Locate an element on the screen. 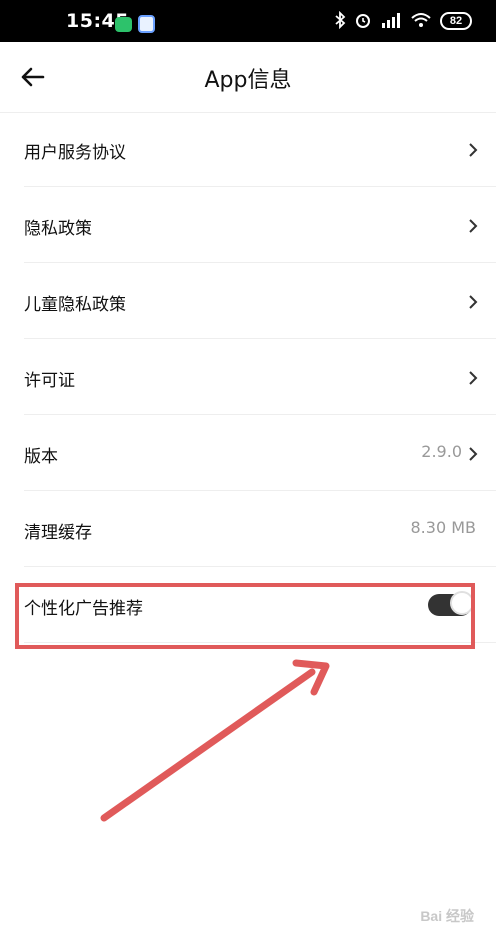 Image resolution: width=496 pixels, height=938 pixels. list-item-label: 用户服务协议 is located at coordinates (75, 153).